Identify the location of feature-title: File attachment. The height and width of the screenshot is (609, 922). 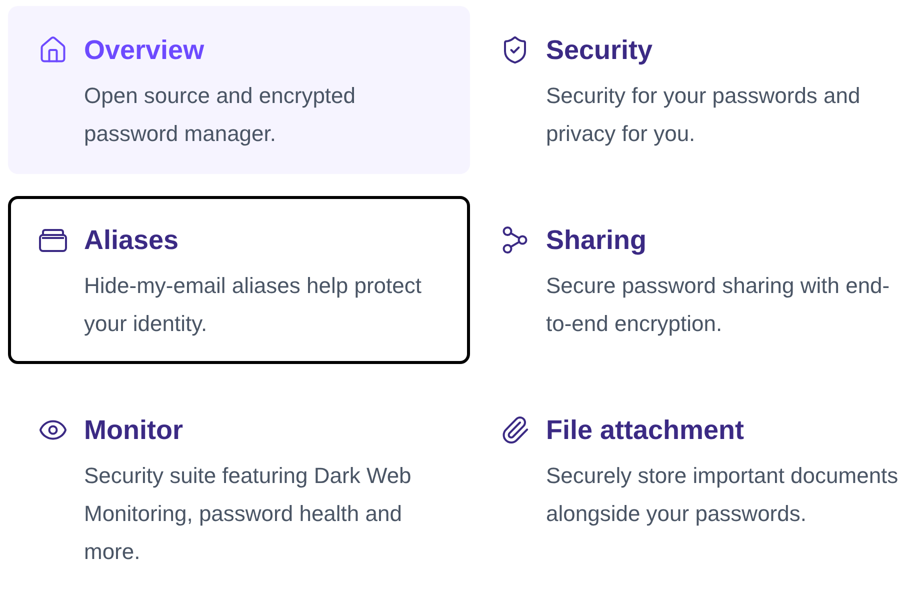
(645, 430).